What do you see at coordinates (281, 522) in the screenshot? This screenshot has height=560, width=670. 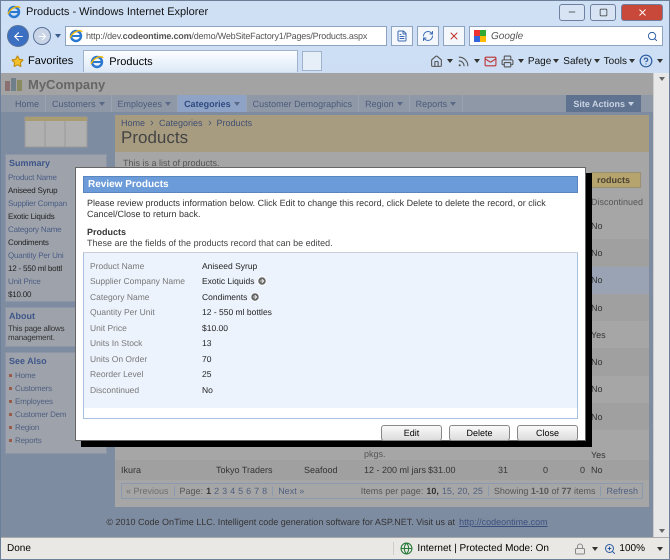 I see `footer-text: © 2010 Code OnTime LLC. Intelligent code generation software for ASP.NET. Visit us at` at bounding box center [281, 522].